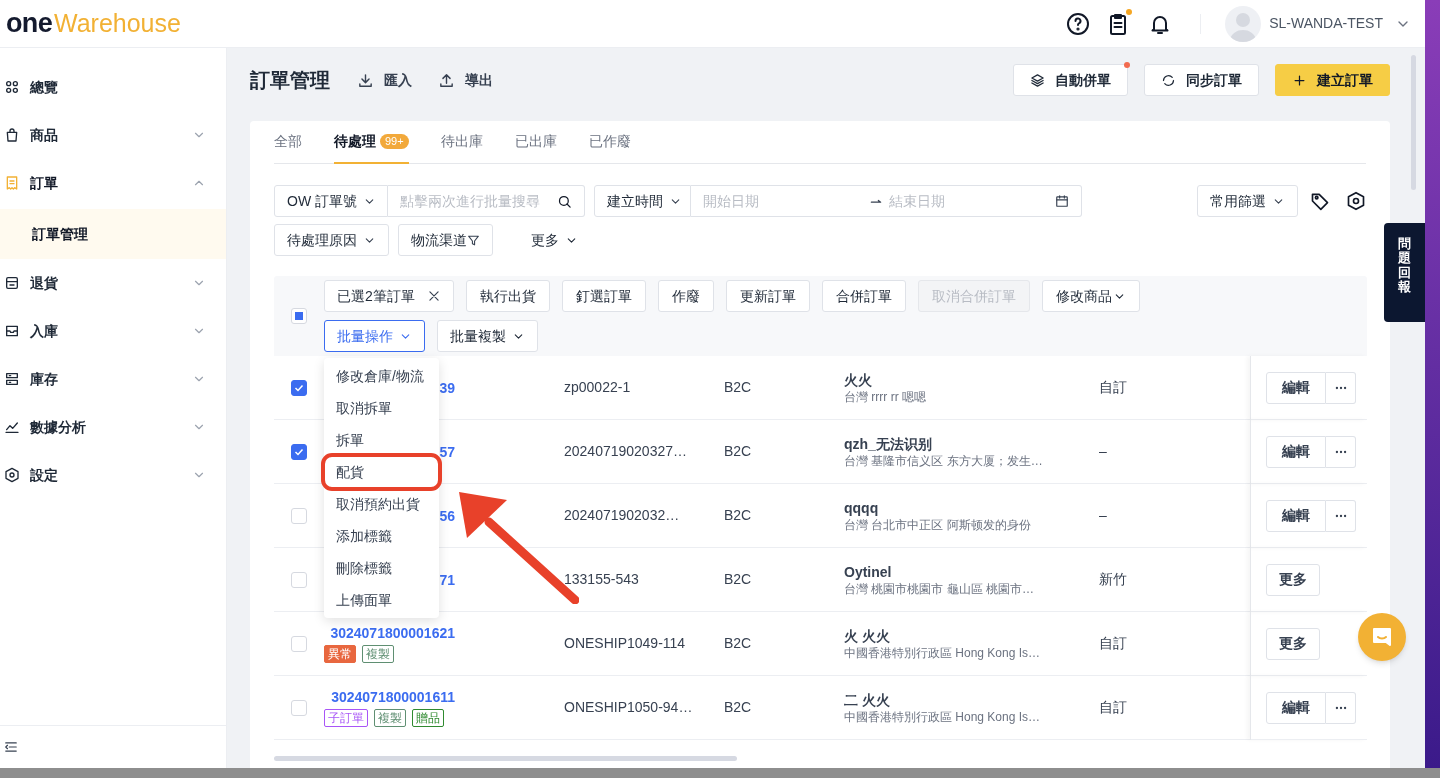 Image resolution: width=1440 pixels, height=778 pixels. Describe the element at coordinates (394, 141) in the screenshot. I see `count-badge: 99+` at that location.